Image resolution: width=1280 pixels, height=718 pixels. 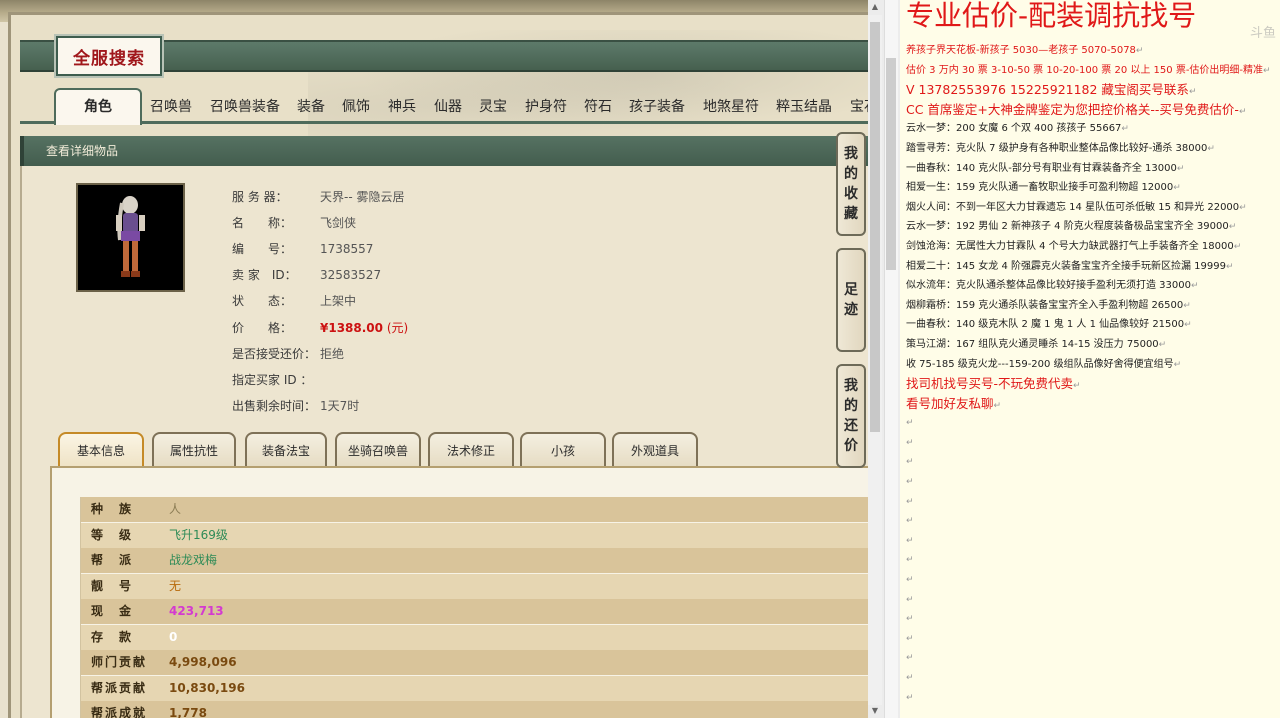 What do you see at coordinates (950, 403) in the screenshot?
I see `doc-line-text: 看号加好友私聊` at bounding box center [950, 403].